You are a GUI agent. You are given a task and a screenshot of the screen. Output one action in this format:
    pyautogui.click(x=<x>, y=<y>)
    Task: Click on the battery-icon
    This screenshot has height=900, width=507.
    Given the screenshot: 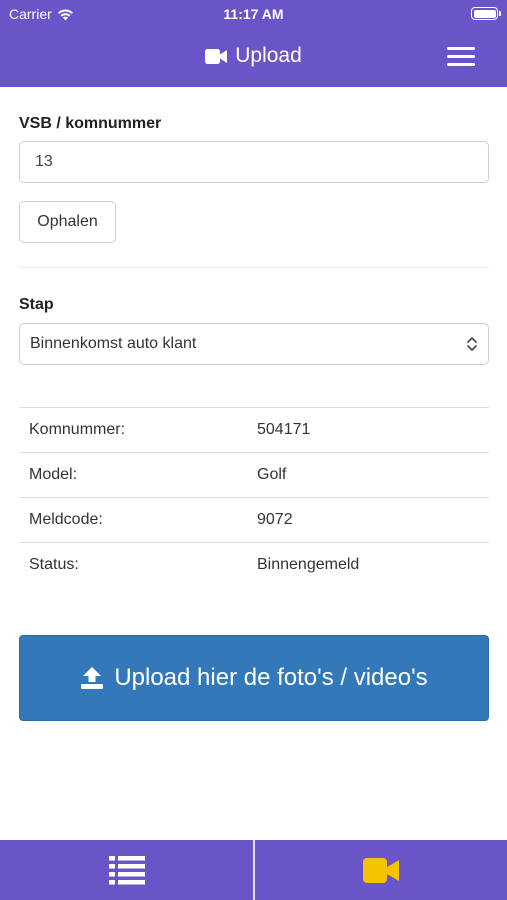 What is the action you would take?
    pyautogui.click(x=486, y=13)
    